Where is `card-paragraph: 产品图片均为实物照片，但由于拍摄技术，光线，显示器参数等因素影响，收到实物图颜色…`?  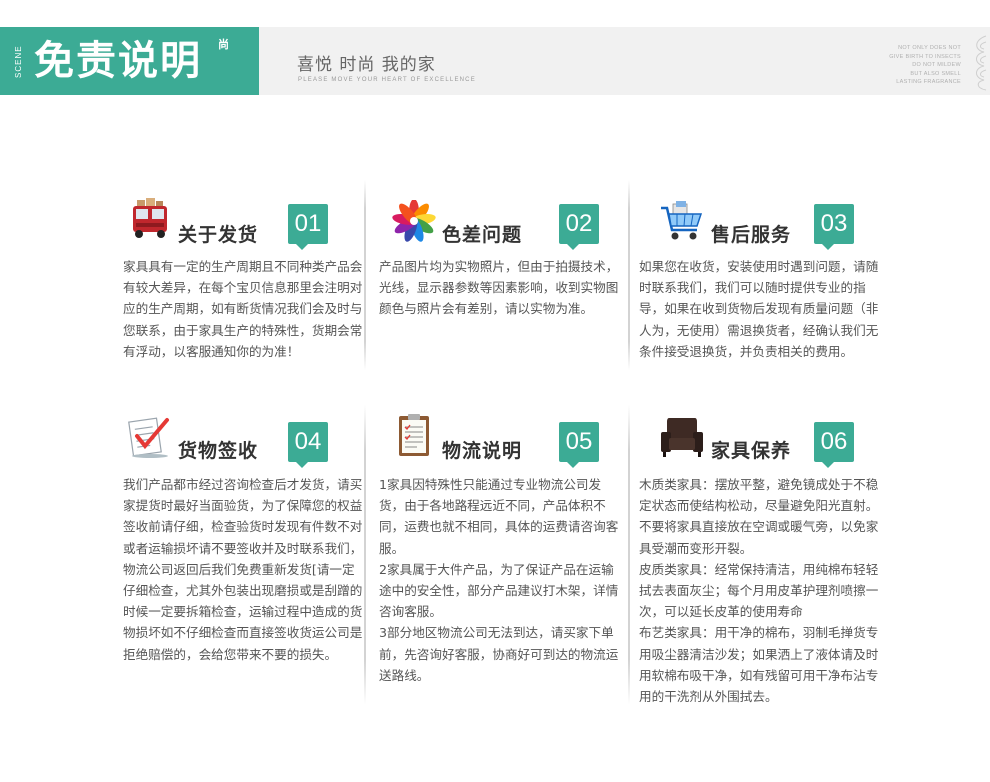 card-paragraph: 产品图片均为实物照片，但由于拍摄技术，光线，显示器参数等因素影响，收到实物图颜色… is located at coordinates (499, 288).